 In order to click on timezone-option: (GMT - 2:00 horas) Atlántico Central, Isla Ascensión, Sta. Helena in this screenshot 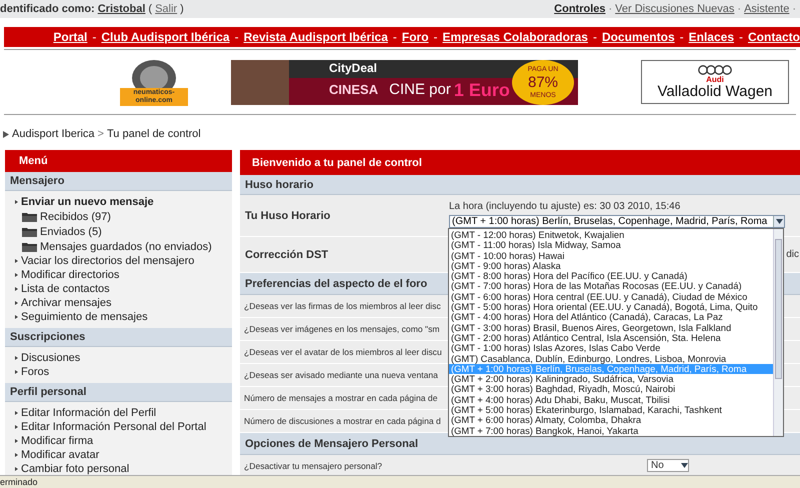, I will do `click(611, 338)`.